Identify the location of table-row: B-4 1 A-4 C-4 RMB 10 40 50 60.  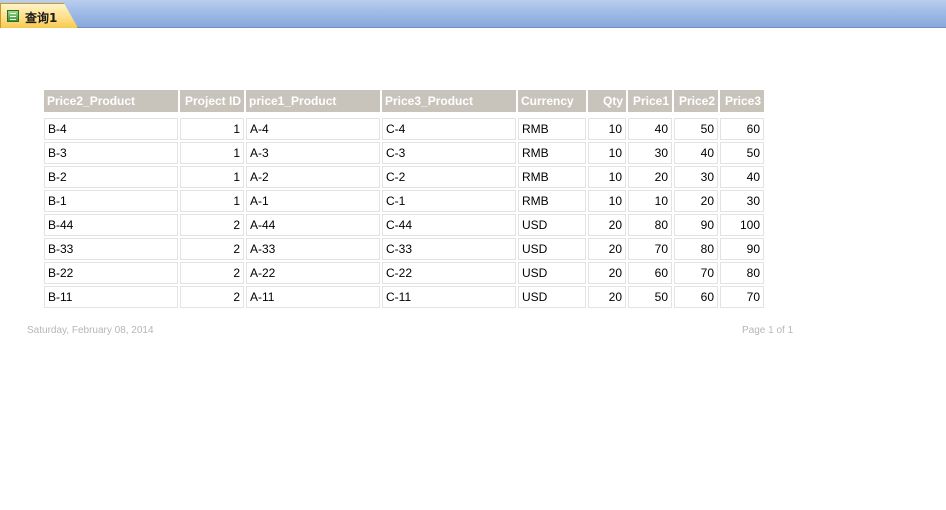
(404, 129).